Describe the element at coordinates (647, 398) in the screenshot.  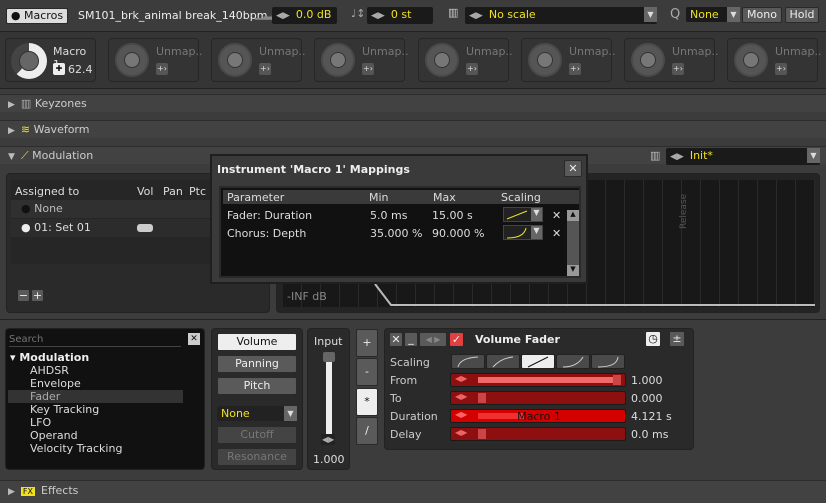
I see `to-value: 0.000` at that location.